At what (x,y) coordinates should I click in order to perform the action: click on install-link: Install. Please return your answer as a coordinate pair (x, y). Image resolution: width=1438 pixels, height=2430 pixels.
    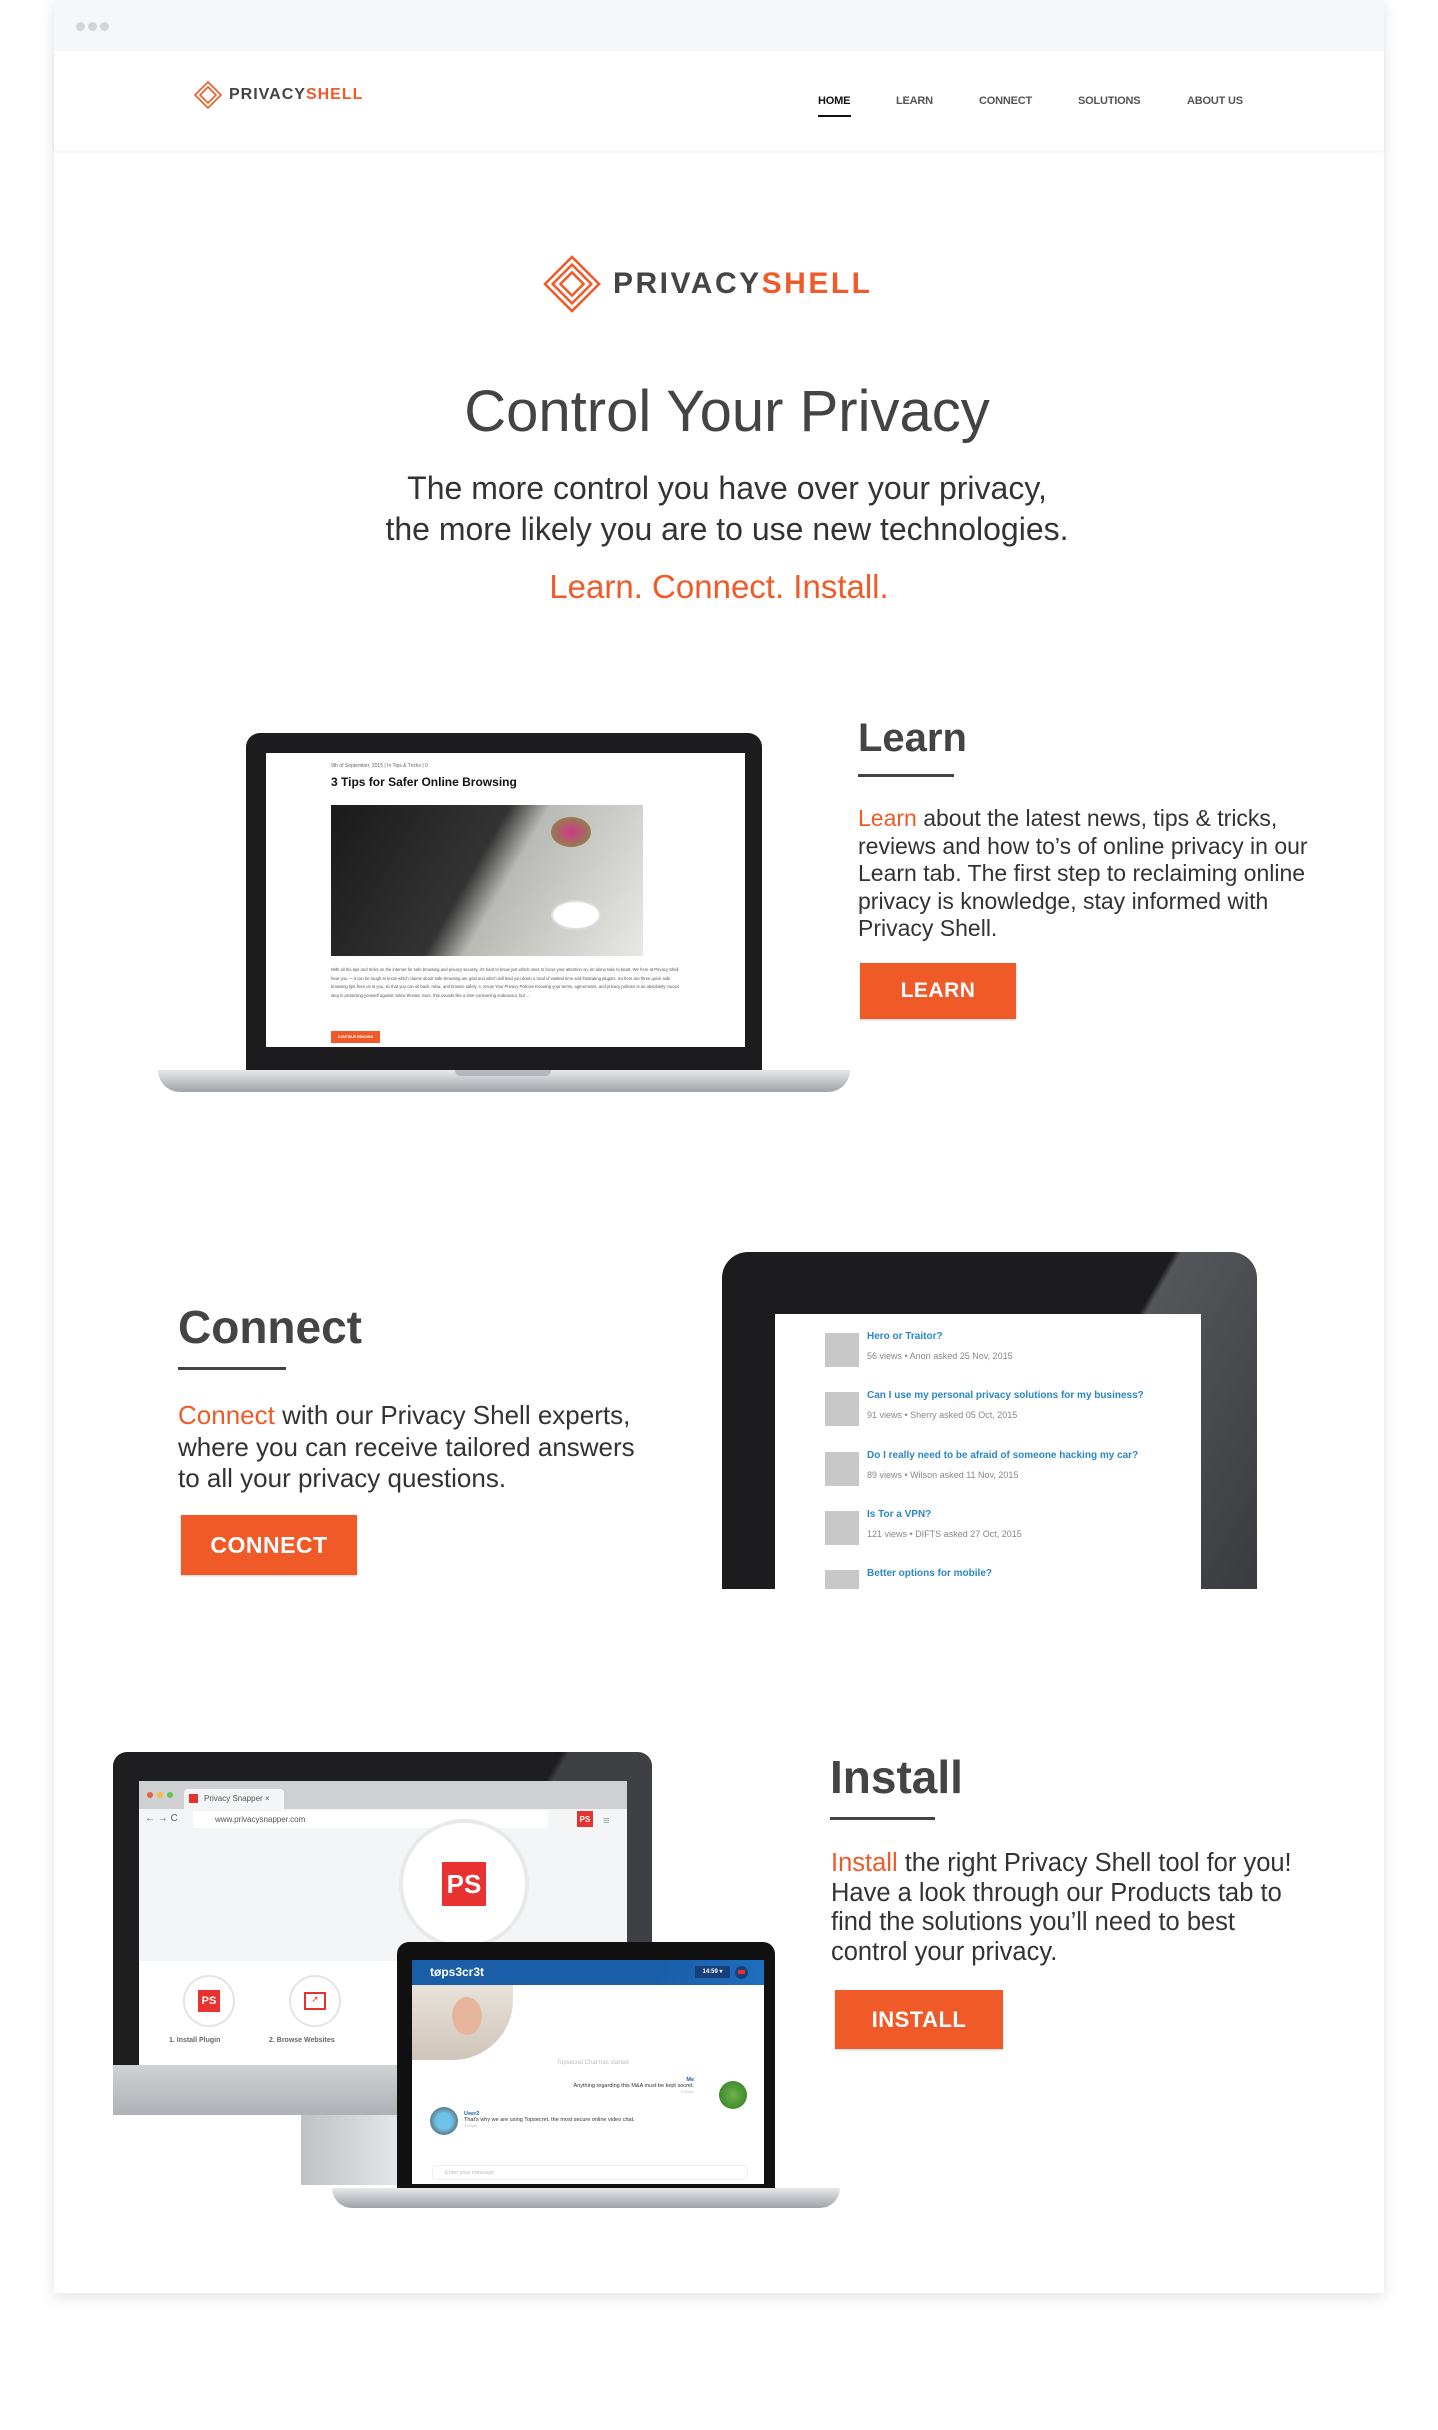
    Looking at the image, I should click on (864, 1863).